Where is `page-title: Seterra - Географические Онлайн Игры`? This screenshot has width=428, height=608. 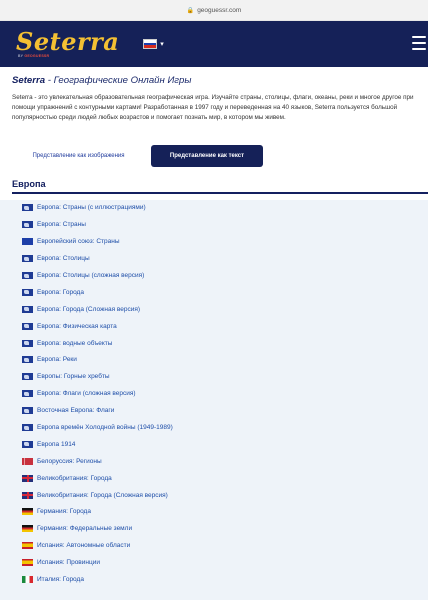 page-title: Seterra - Географические Онлайн Игры is located at coordinates (102, 80).